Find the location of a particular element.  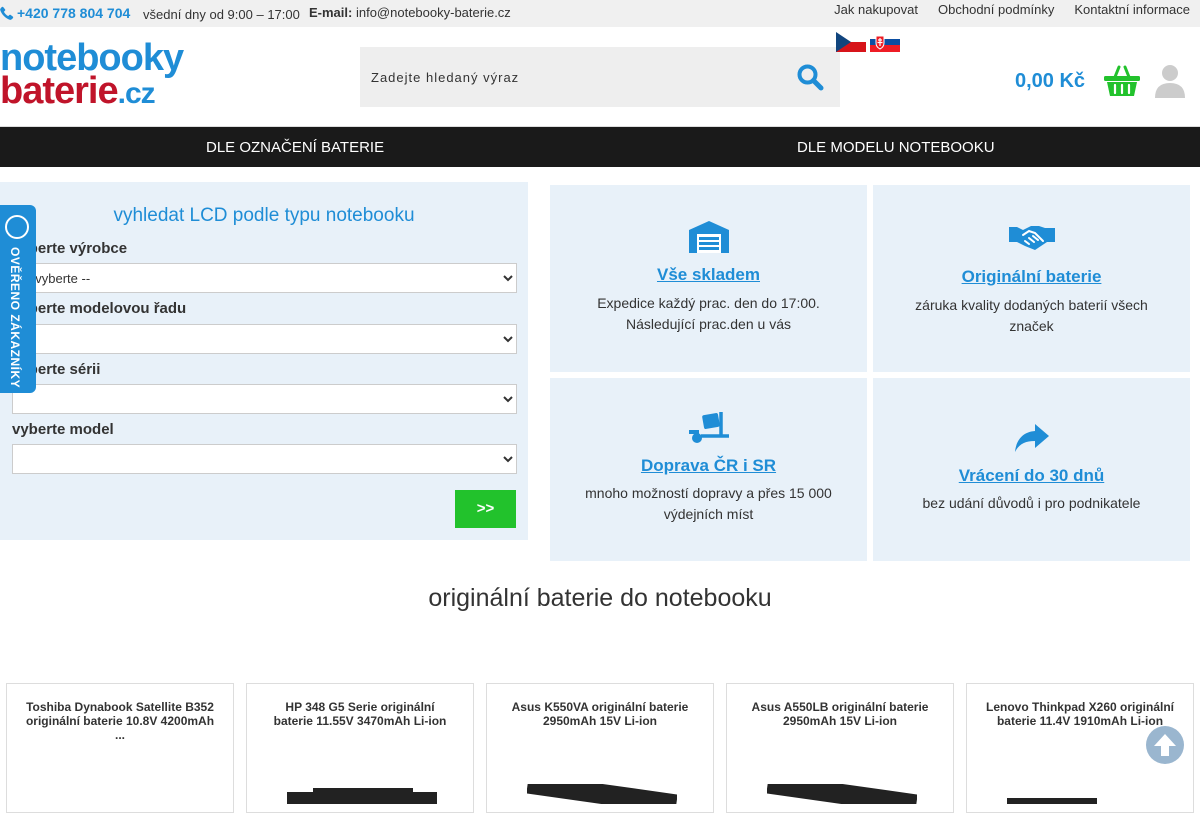

feature-title: Vrácení do 30 dnů is located at coordinates (1031, 476).